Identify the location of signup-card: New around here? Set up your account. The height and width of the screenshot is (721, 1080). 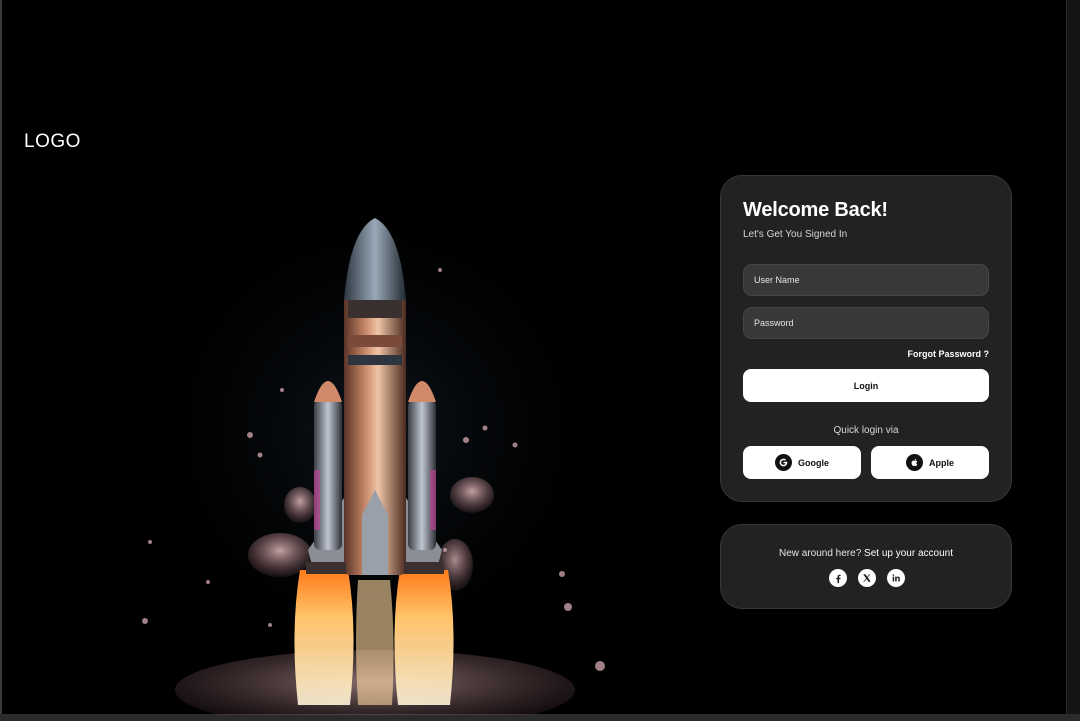
(866, 566).